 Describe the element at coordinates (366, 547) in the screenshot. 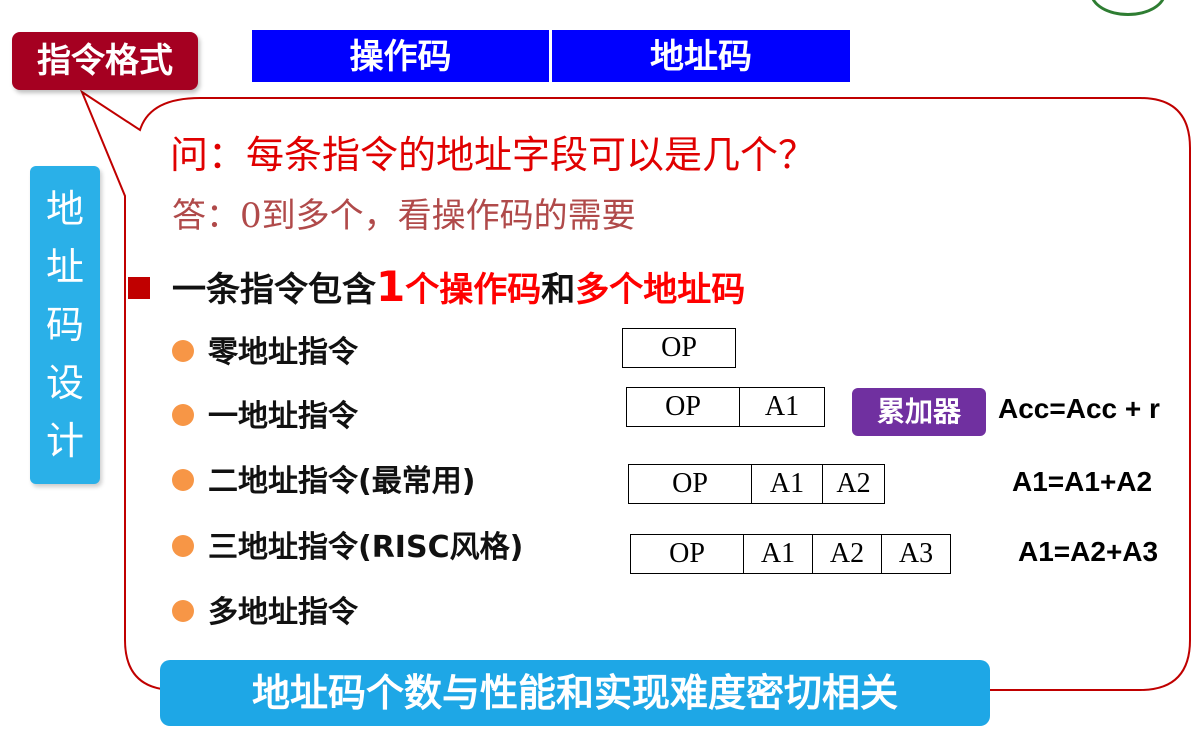

I see `list-item-label: 三地址指令(RISC风格)` at that location.